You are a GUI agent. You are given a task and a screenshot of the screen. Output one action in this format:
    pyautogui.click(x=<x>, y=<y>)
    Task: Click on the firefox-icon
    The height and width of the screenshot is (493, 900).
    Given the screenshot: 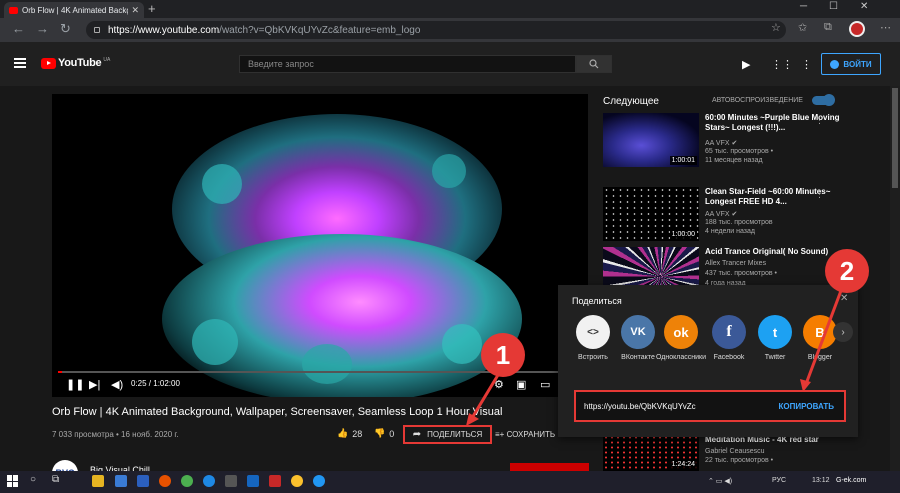 What is the action you would take?
    pyautogui.click(x=165, y=481)
    